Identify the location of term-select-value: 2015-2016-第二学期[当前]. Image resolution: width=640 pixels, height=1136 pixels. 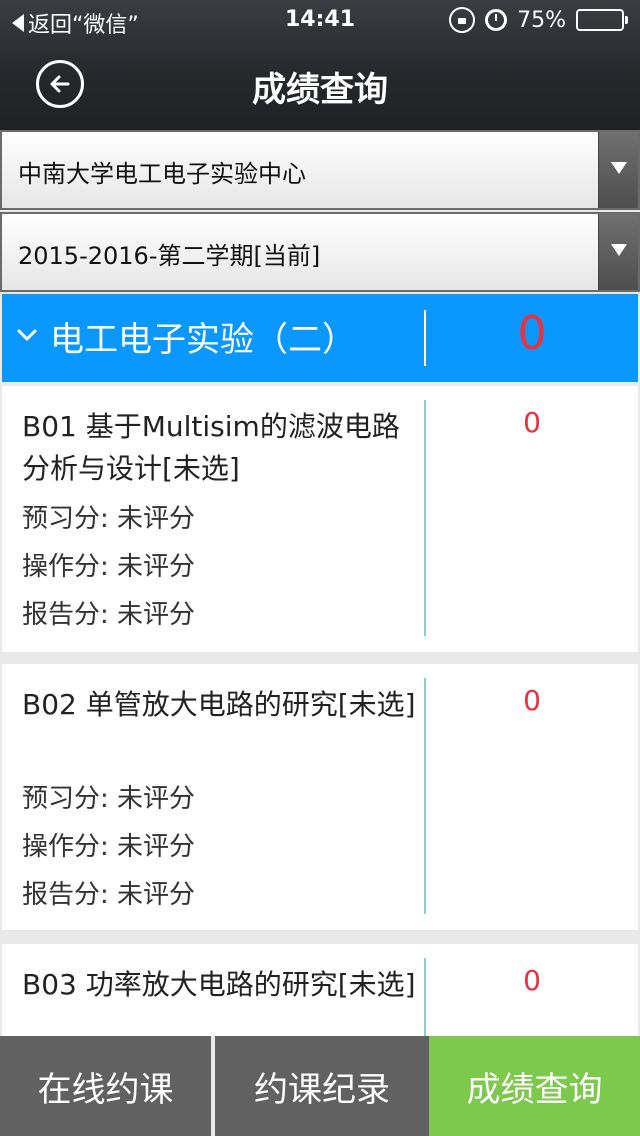
(169, 256).